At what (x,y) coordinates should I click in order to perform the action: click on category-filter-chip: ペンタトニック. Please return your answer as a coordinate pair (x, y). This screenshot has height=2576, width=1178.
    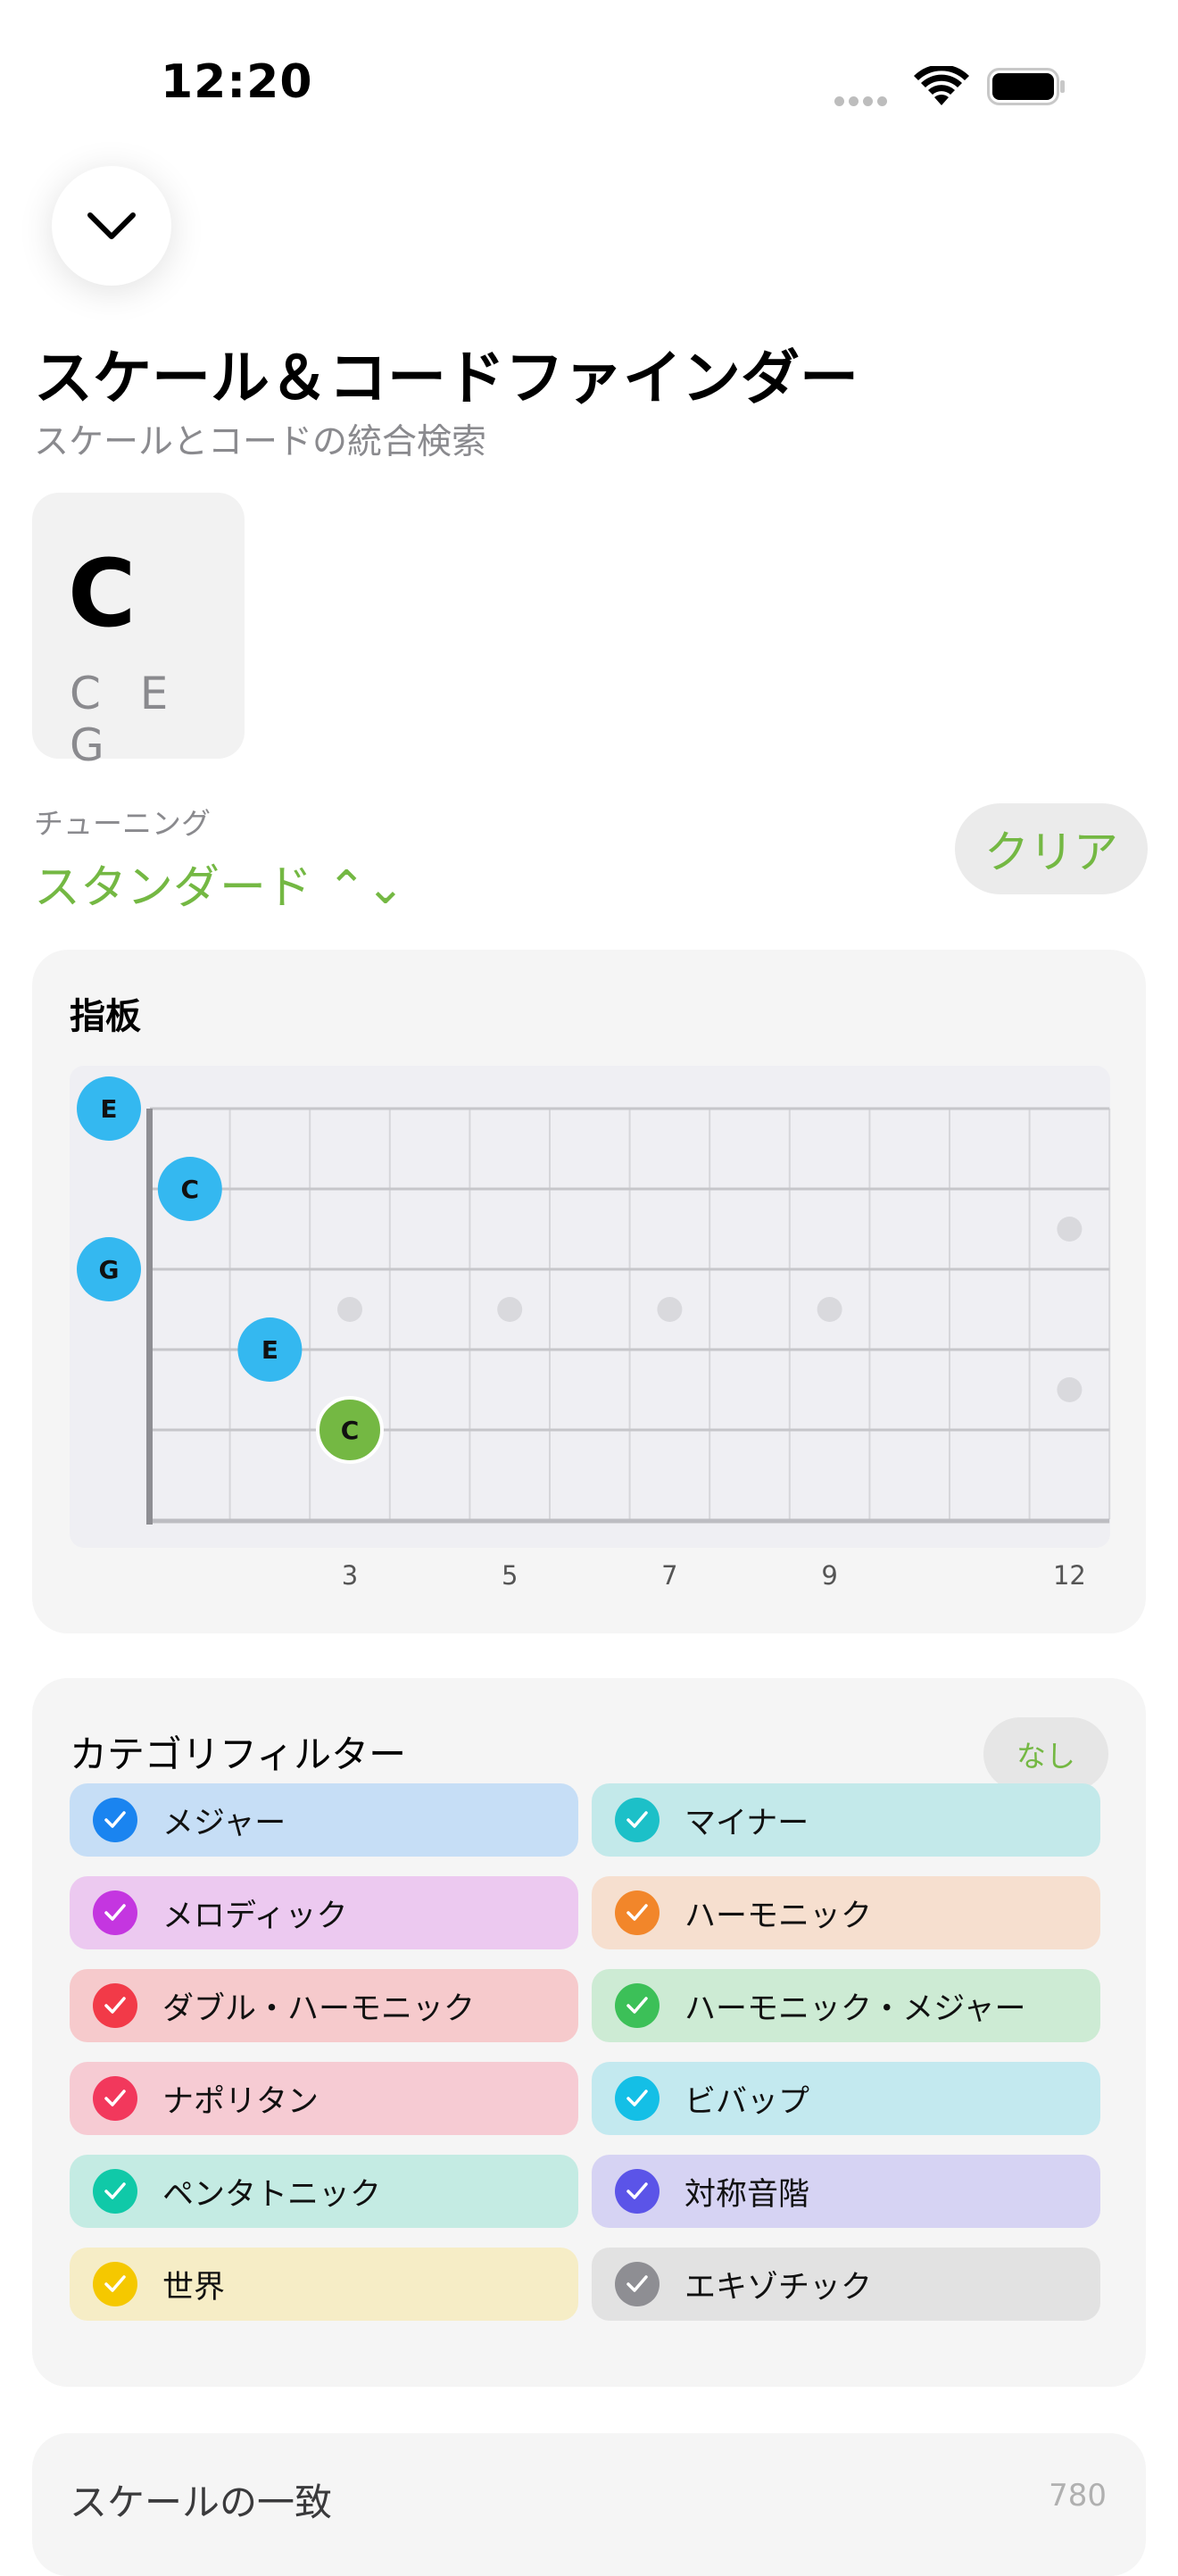
    Looking at the image, I should click on (324, 2191).